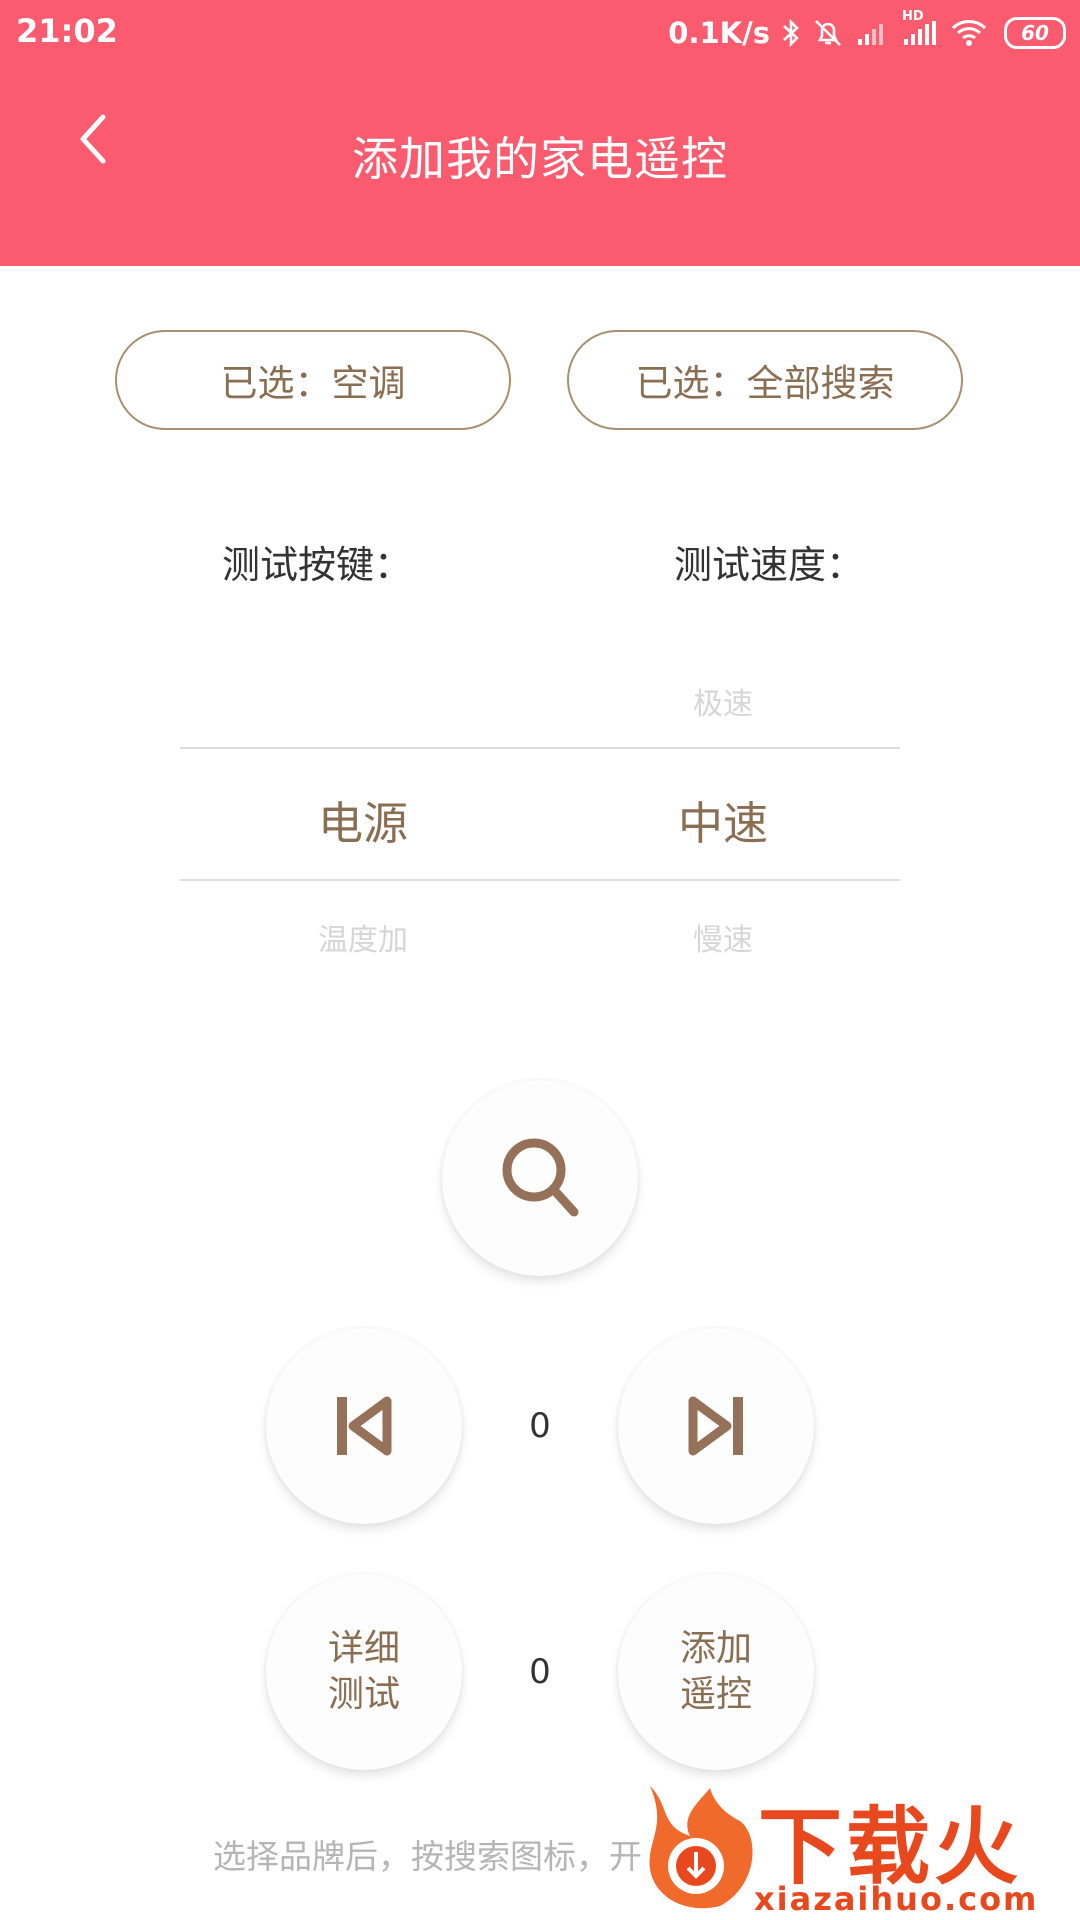 The width and height of the screenshot is (1080, 1920). What do you see at coordinates (896, 1899) in the screenshot?
I see `watermark-url: xiazaihuo.com` at bounding box center [896, 1899].